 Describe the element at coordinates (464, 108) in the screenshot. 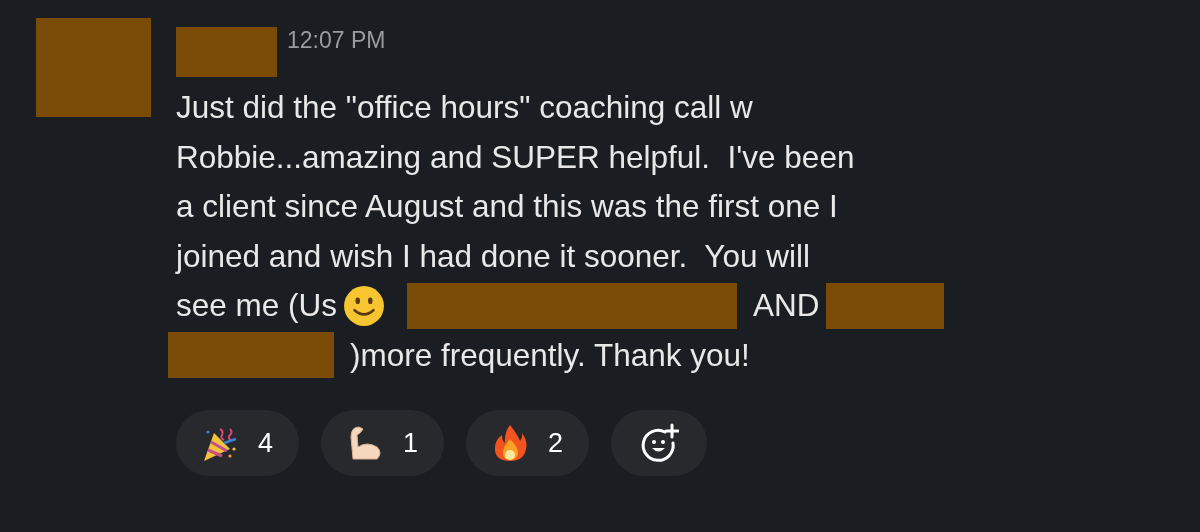

I see `message-text: Just did the "office hours" coaching call w` at that location.